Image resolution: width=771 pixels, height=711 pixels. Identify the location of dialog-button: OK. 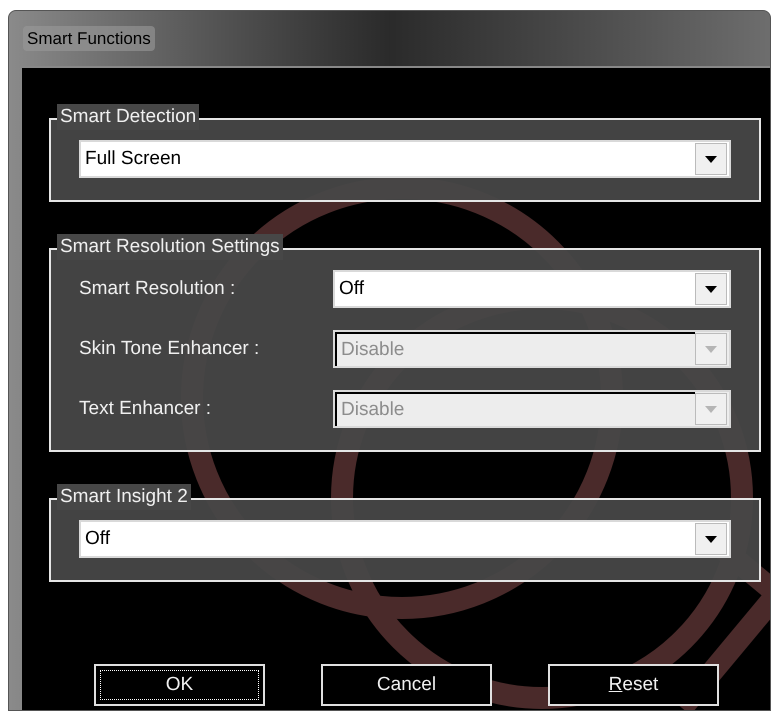
(179, 685).